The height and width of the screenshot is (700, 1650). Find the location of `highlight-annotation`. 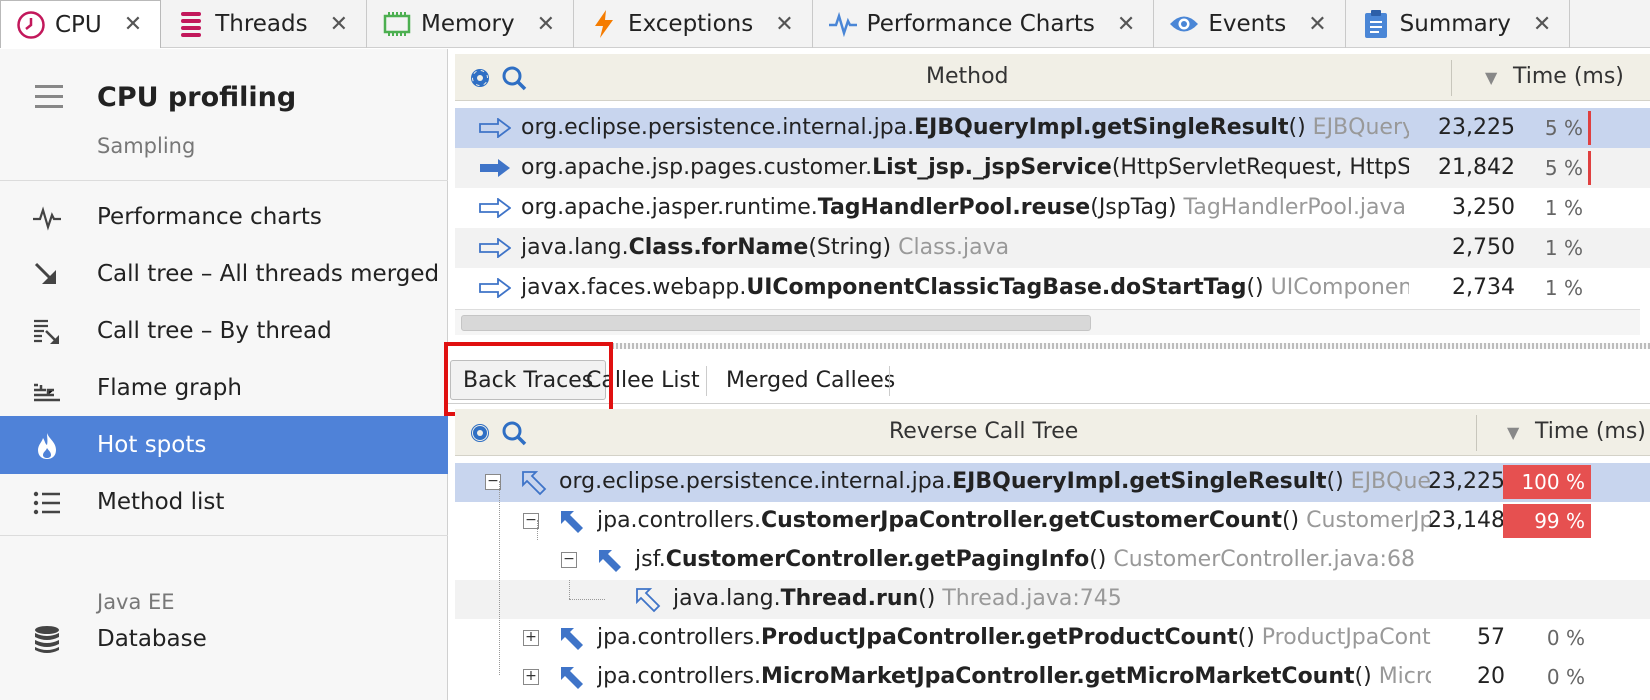

highlight-annotation is located at coordinates (528, 379).